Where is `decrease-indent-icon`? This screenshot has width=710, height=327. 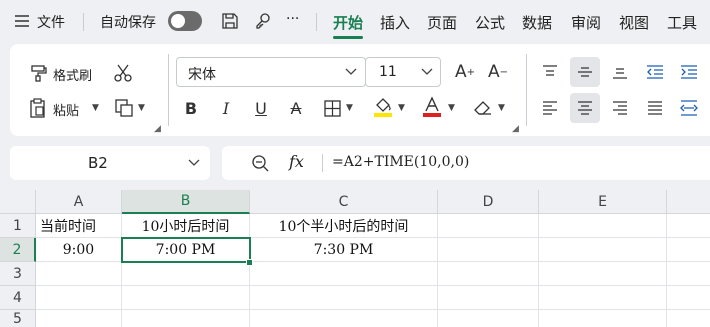
decrease-indent-icon is located at coordinates (655, 72).